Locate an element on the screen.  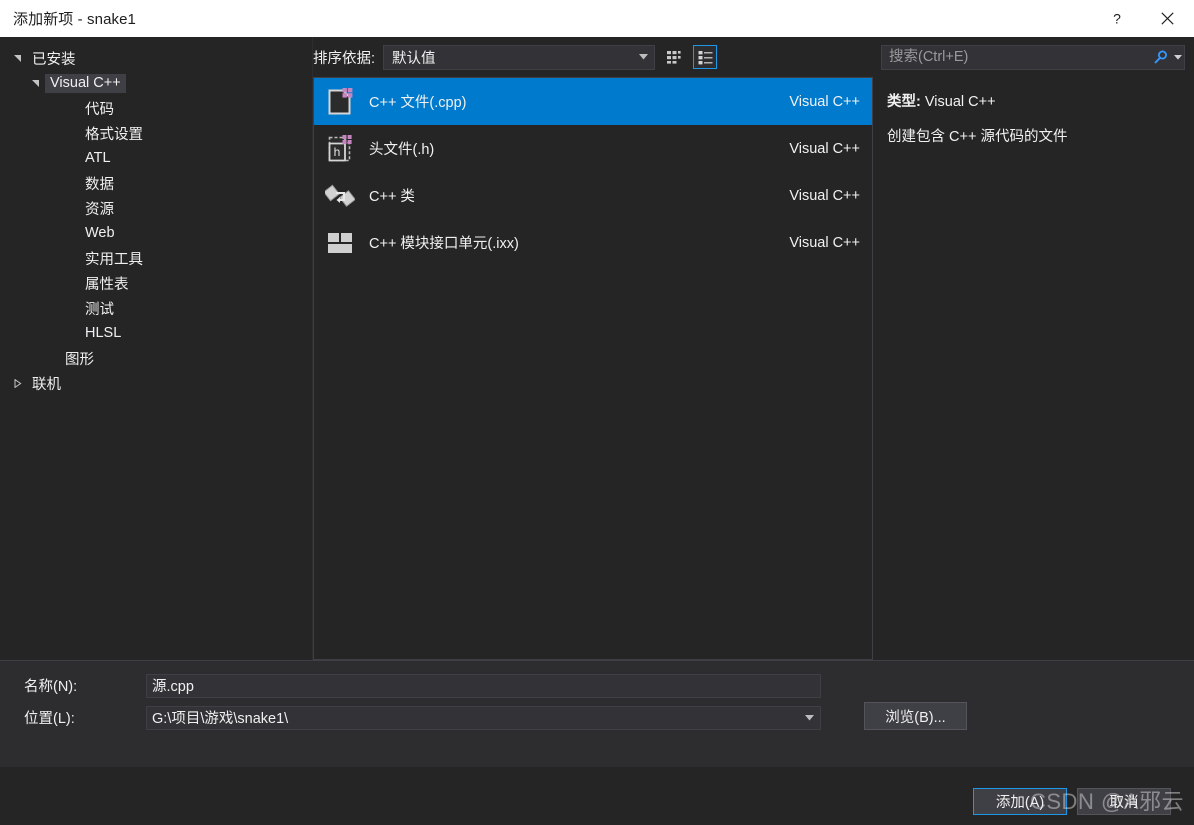
triangle-right-icon is located at coordinates (17, 383).